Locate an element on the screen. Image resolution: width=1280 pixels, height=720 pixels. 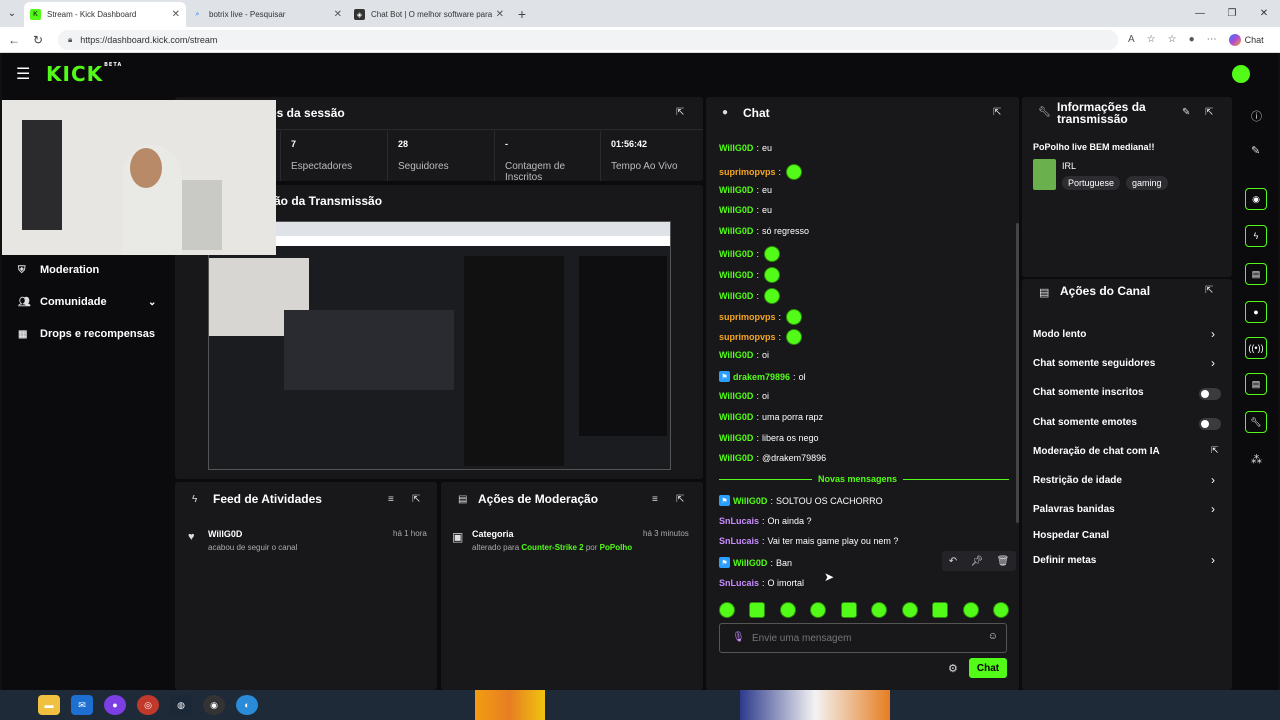
undo-icon: ↶ is located at coordinates (953, 561).